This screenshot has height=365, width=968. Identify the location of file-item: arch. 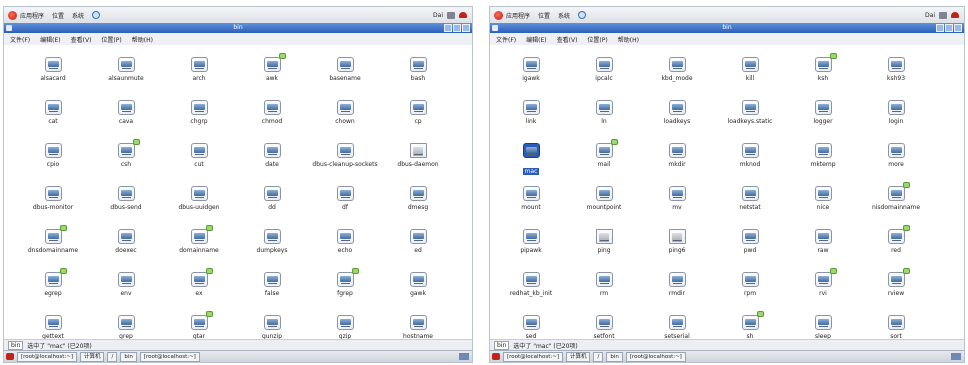
(199, 69).